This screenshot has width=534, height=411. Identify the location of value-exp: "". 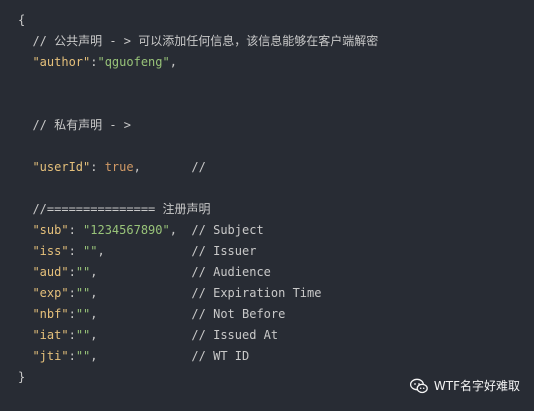
(83, 293).